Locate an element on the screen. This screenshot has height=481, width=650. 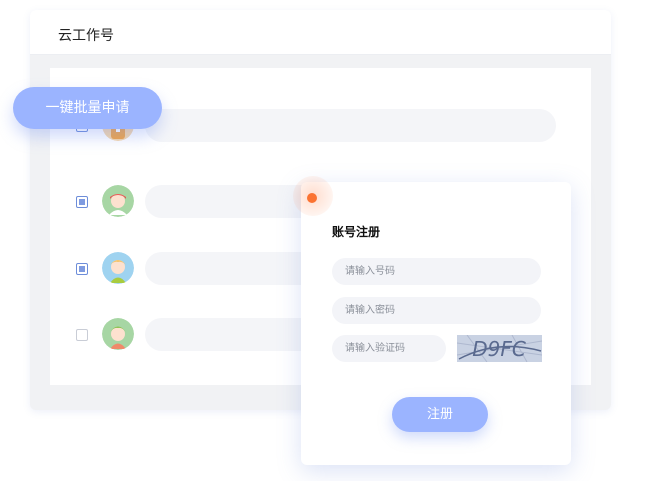
window-title: 云工作号 is located at coordinates (86, 36).